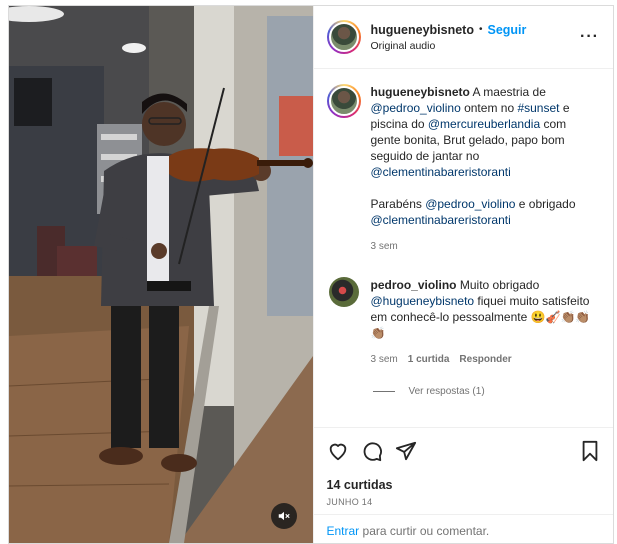 This screenshot has width=617, height=544. What do you see at coordinates (429, 360) in the screenshot?
I see `comment-likes: 1 curtida` at bounding box center [429, 360].